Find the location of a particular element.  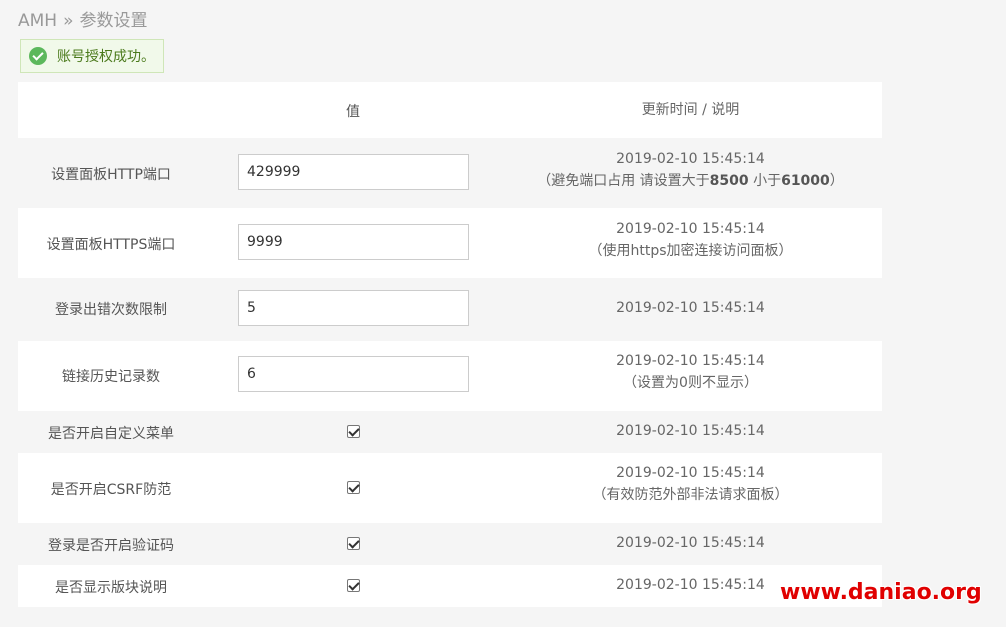

success-alert: 账号授权成功。 is located at coordinates (92, 56).